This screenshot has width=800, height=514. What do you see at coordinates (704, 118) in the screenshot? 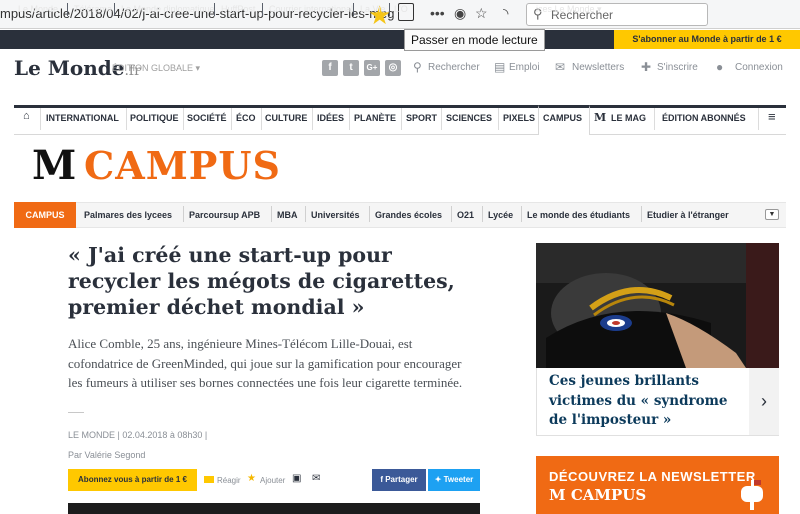
I see `nav-item-edition-abonnes: ÉDITION ABONNÉS` at bounding box center [704, 118].